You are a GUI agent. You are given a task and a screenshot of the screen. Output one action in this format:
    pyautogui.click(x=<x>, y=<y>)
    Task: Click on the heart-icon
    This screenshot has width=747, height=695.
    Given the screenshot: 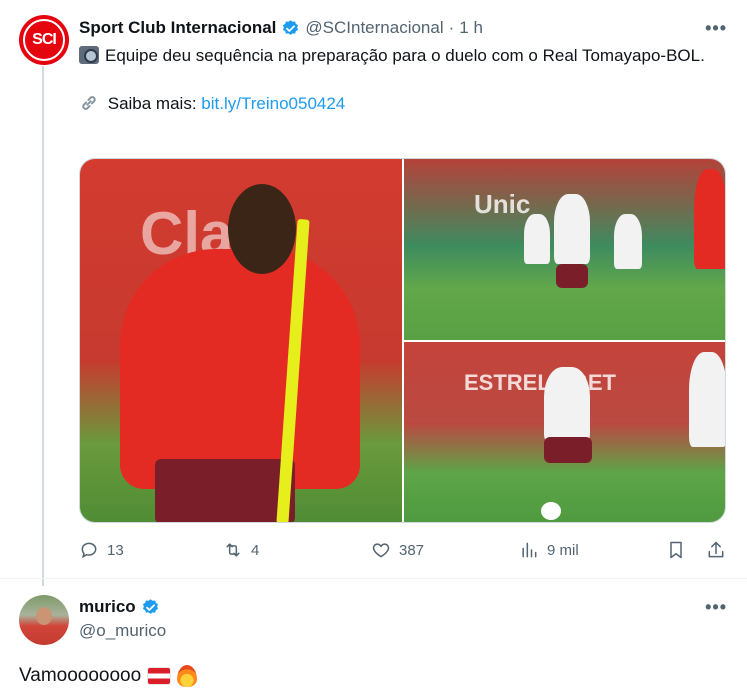 What is the action you would take?
    pyautogui.click(x=381, y=550)
    